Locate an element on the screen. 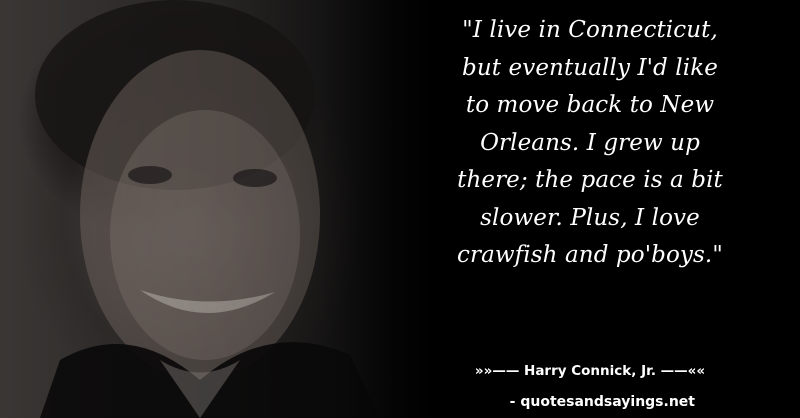 The height and width of the screenshot is (418, 800). quote-line: slower. Plus, I love is located at coordinates (590, 217).